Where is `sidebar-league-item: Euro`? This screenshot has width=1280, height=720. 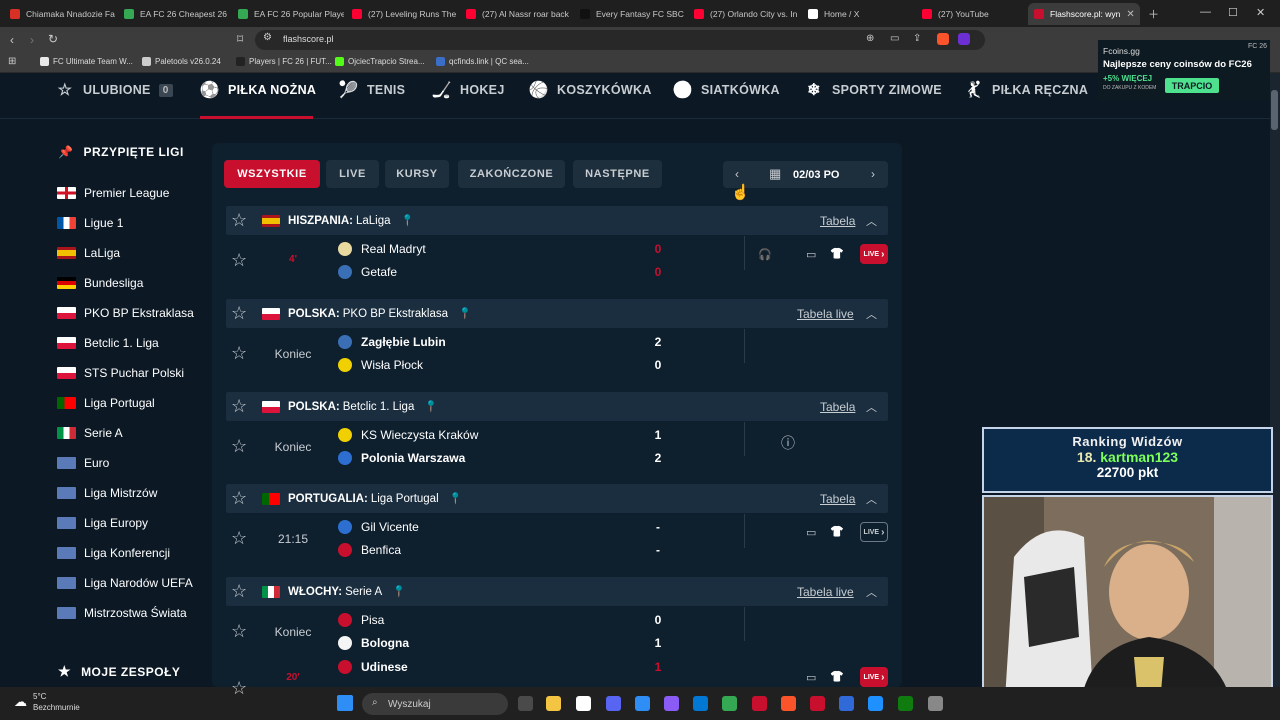 sidebar-league-item: Euro is located at coordinates (83, 463).